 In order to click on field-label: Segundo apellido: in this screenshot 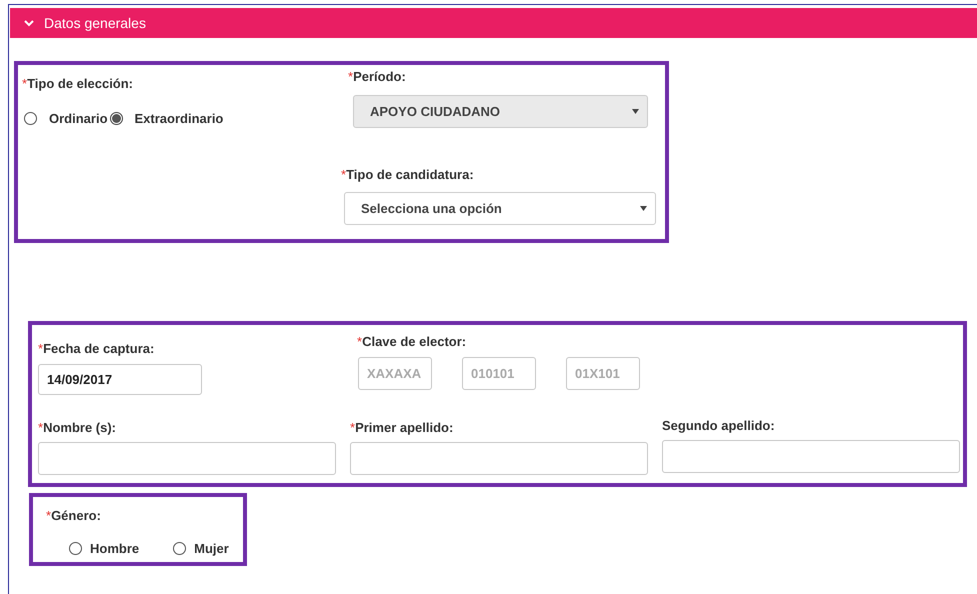, I will do `click(719, 425)`.